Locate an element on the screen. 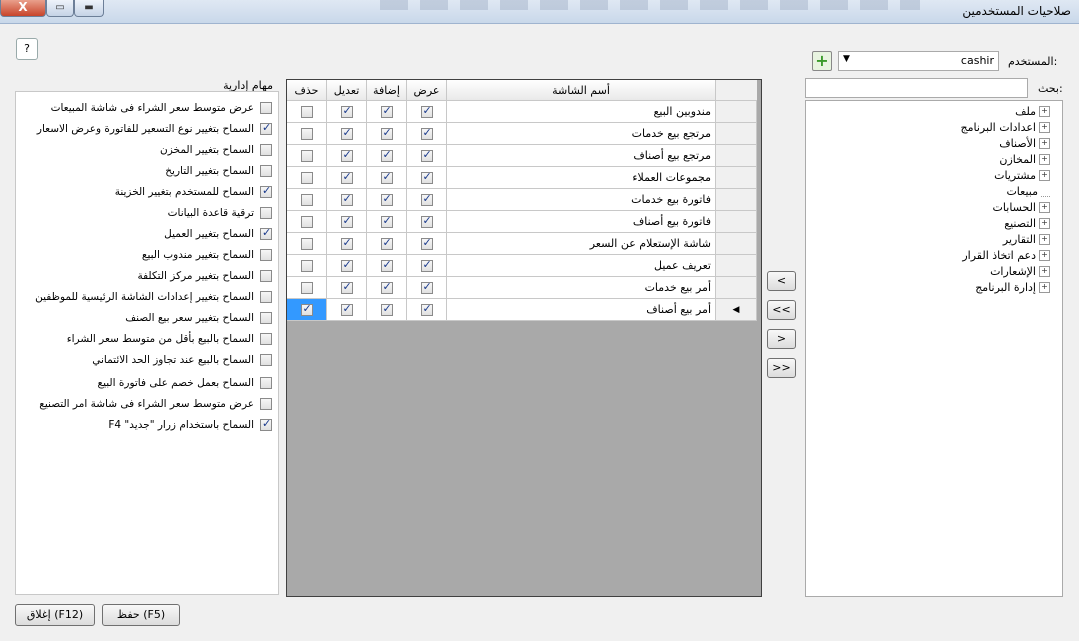 Image resolution: width=1079 pixels, height=641 pixels. admin-task-item: السماح بتغيير مندوب البيع is located at coordinates (147, 255).